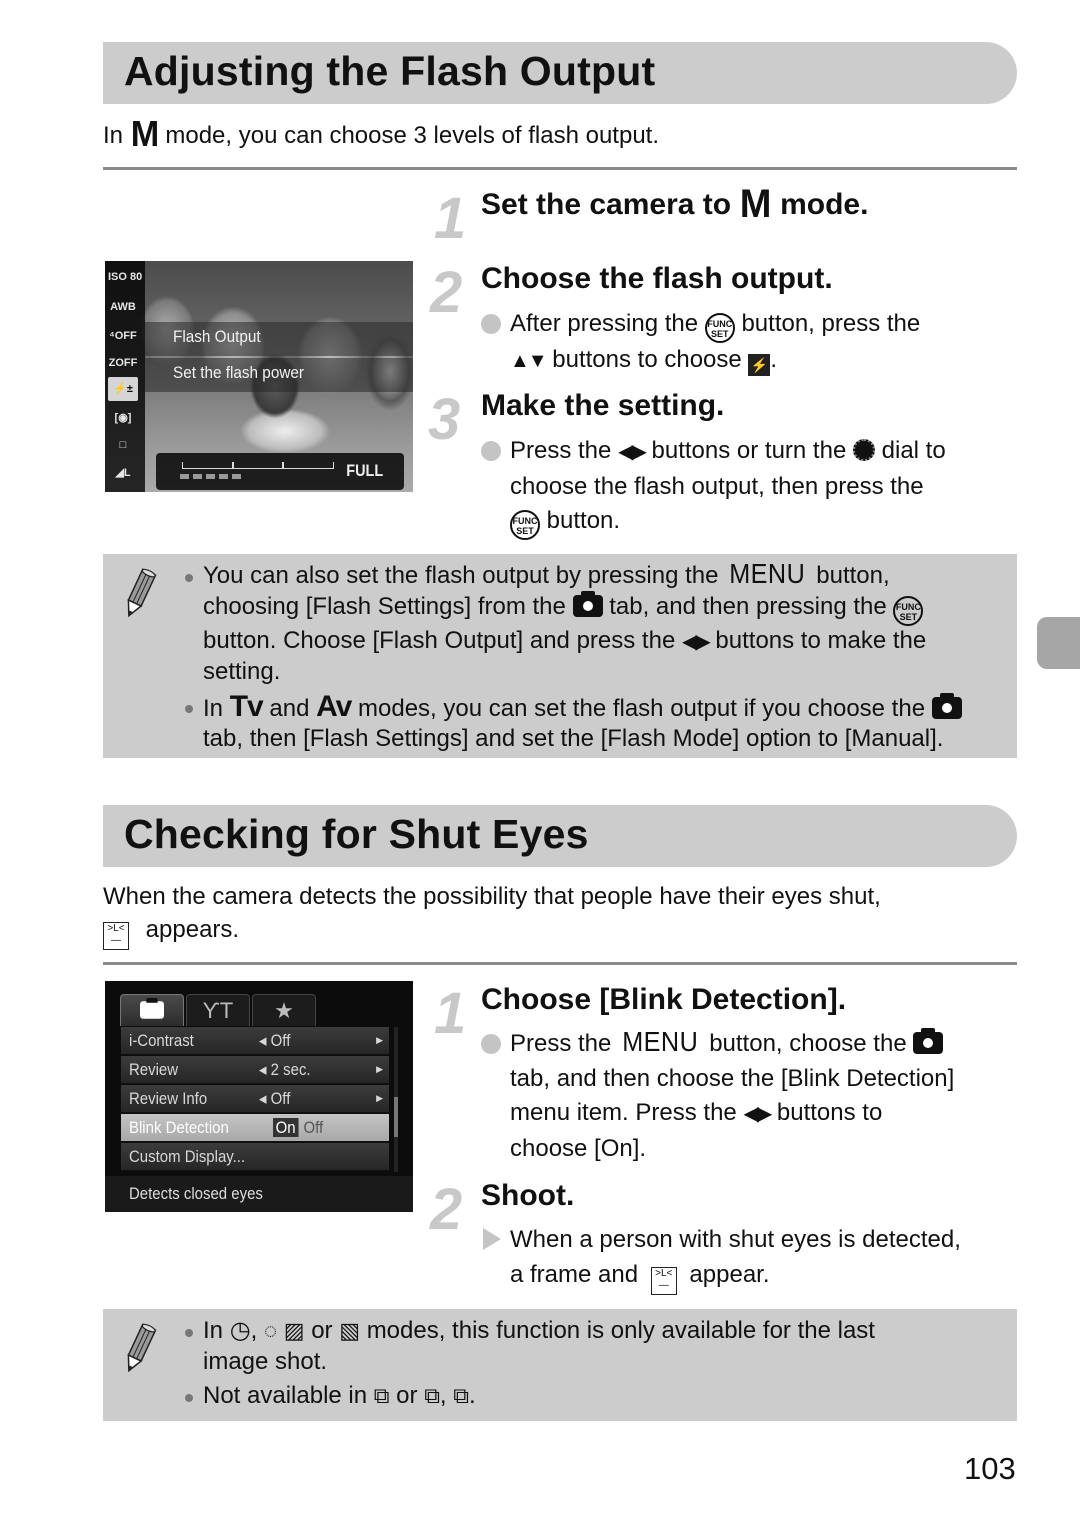 The image size is (1080, 1521). What do you see at coordinates (113, 135) in the screenshot?
I see `intro-text: In` at bounding box center [113, 135].